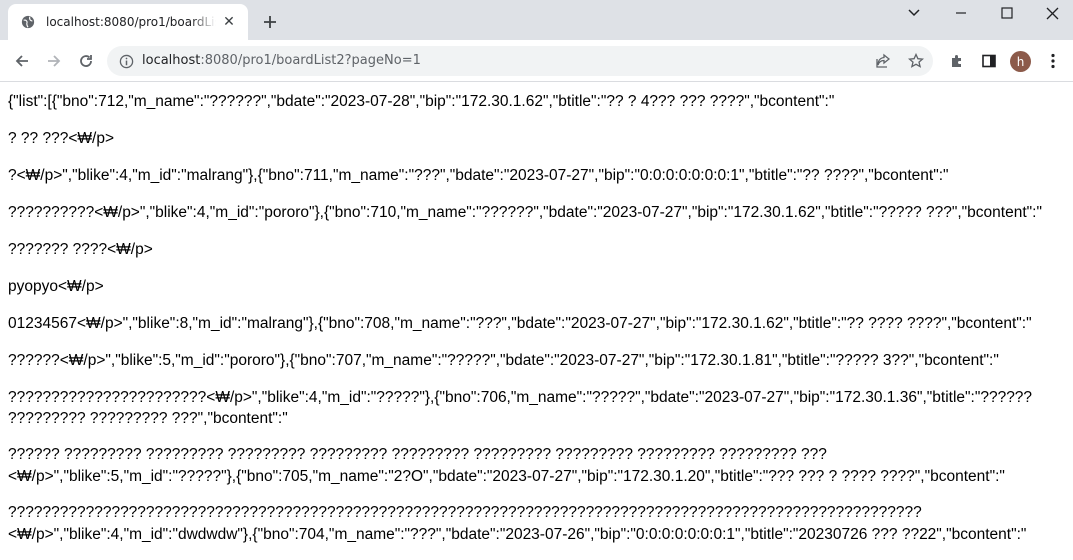 The width and height of the screenshot is (1073, 560). I want to click on url-text: localhost:8080/pro1/boardList2?pageNo=1, so click(281, 60).